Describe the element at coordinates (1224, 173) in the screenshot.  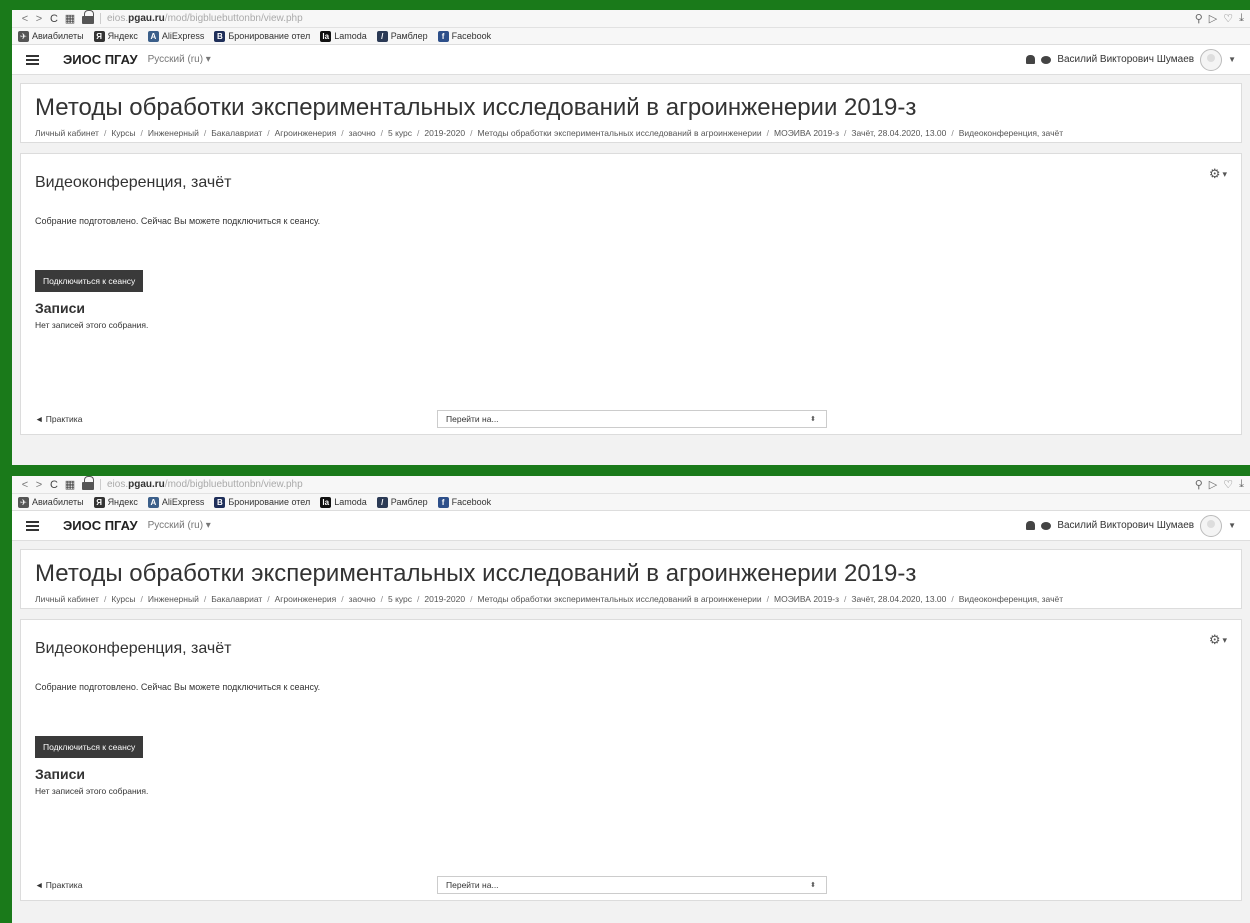
I see `chevron-down-icon: ▾` at that location.